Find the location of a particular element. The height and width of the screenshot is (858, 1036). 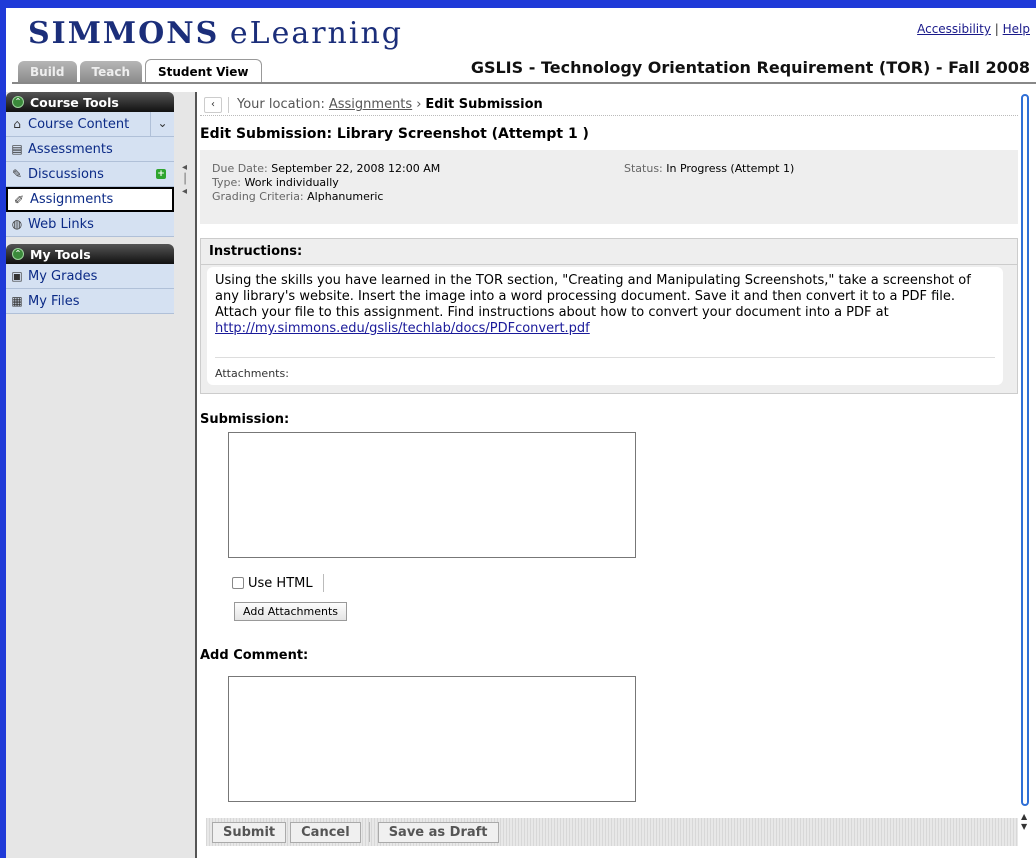

assignment-type: Work individually is located at coordinates (291, 182).